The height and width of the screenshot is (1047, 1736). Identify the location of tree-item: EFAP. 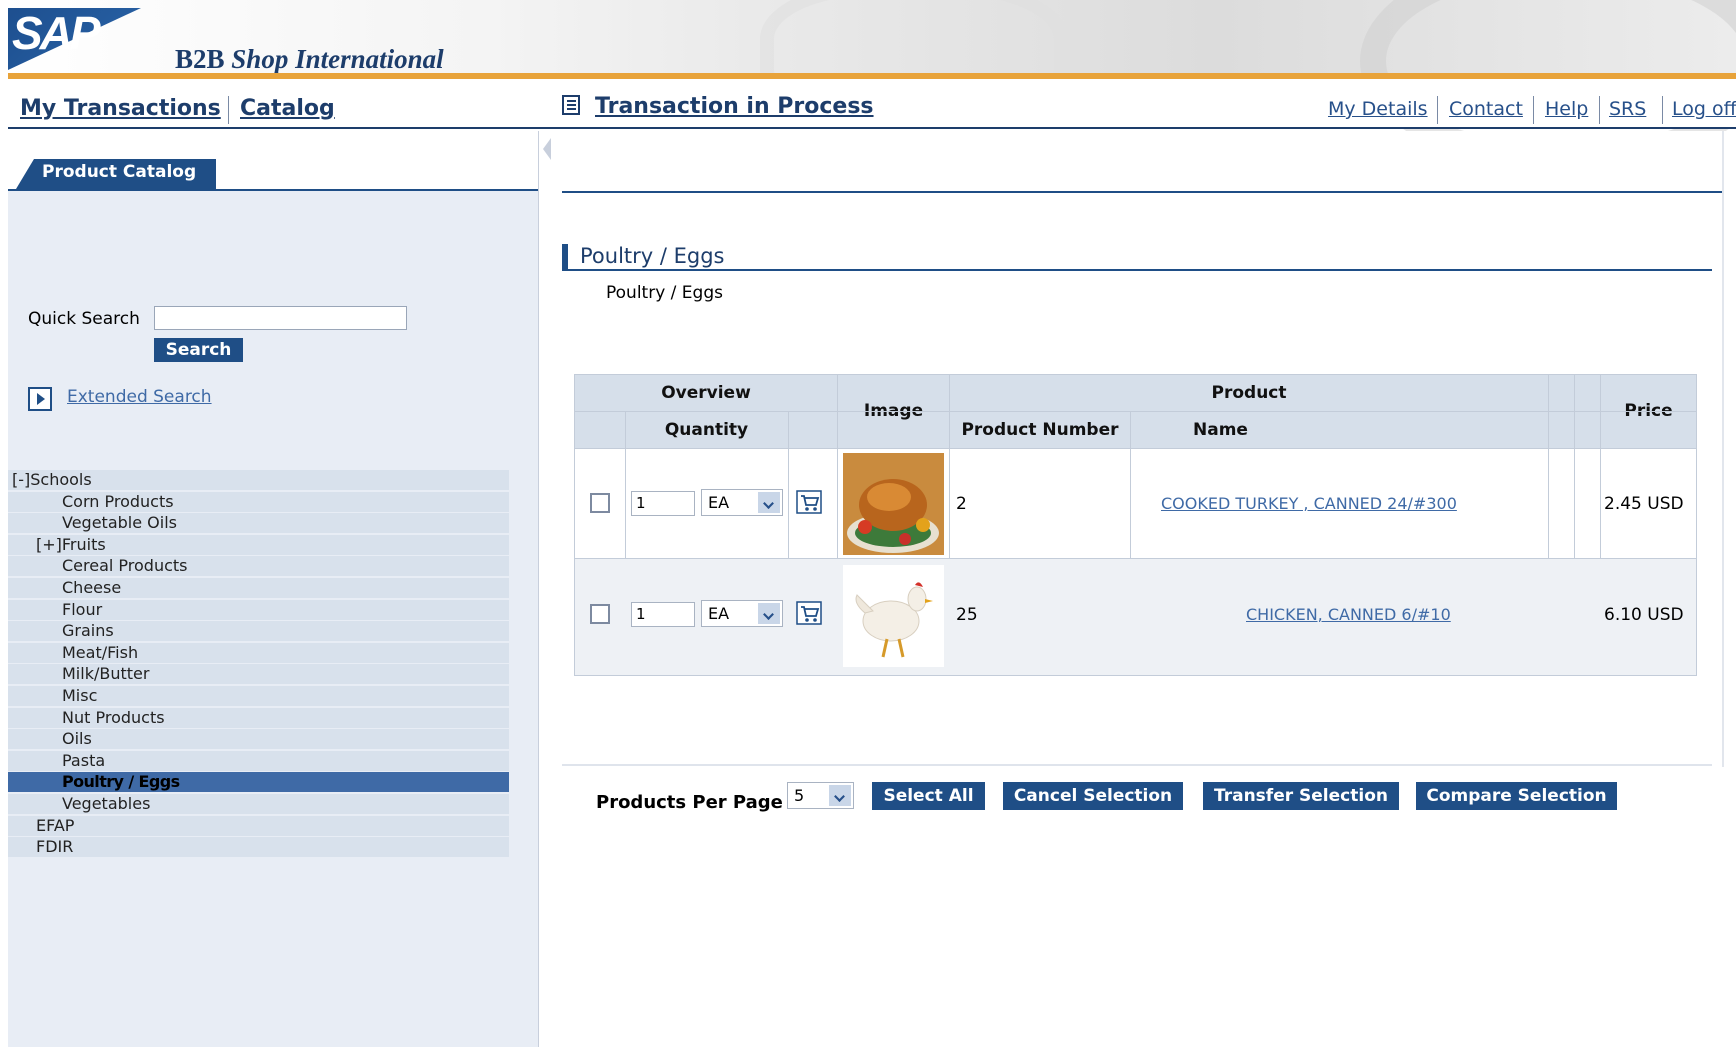
(258, 825).